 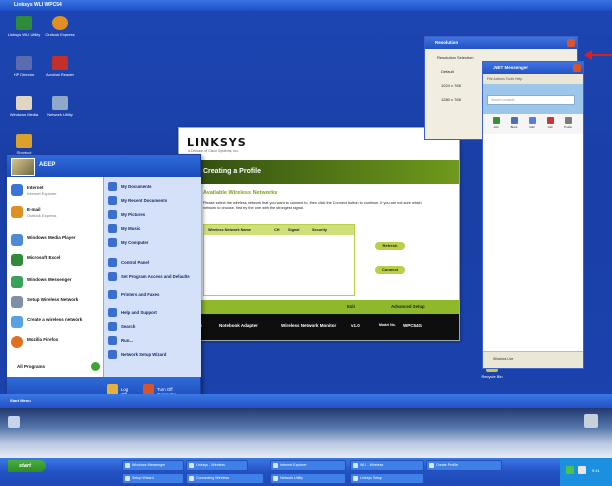 I want to click on linksys-utility-icon, so click(x=24, y=23).